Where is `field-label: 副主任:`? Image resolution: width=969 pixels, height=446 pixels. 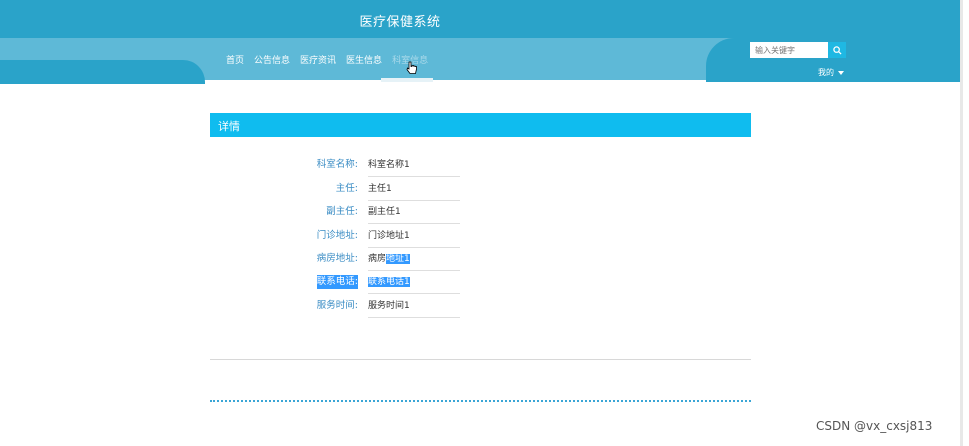 field-label: 副主任: is located at coordinates (342, 211).